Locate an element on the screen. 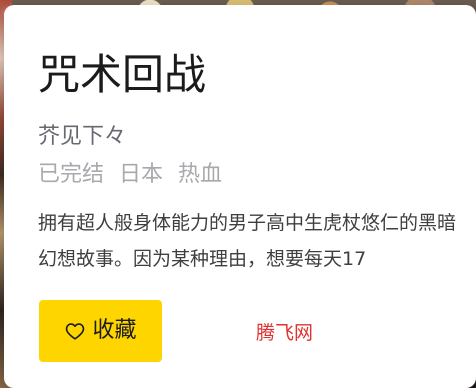  favorite-button: 收藏 is located at coordinates (100, 331).